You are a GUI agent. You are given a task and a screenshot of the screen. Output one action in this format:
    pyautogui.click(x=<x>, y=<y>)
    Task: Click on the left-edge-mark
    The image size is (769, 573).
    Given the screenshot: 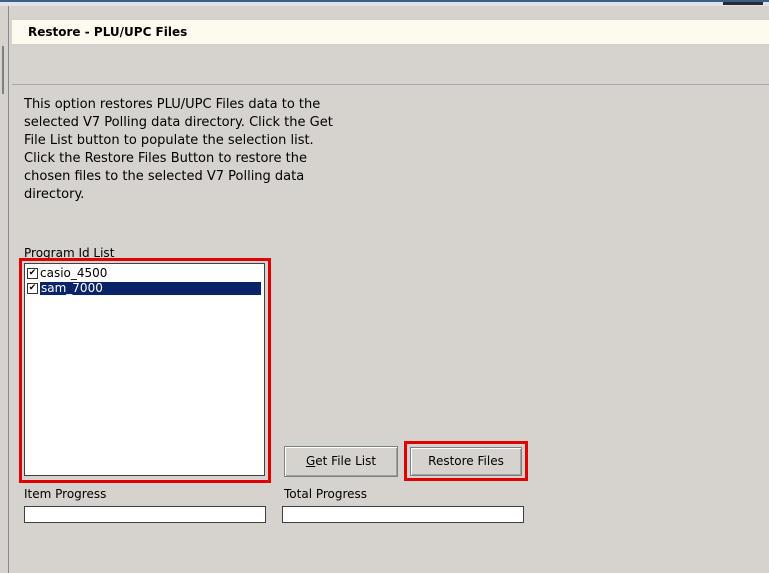 What is the action you would take?
    pyautogui.click(x=3, y=70)
    